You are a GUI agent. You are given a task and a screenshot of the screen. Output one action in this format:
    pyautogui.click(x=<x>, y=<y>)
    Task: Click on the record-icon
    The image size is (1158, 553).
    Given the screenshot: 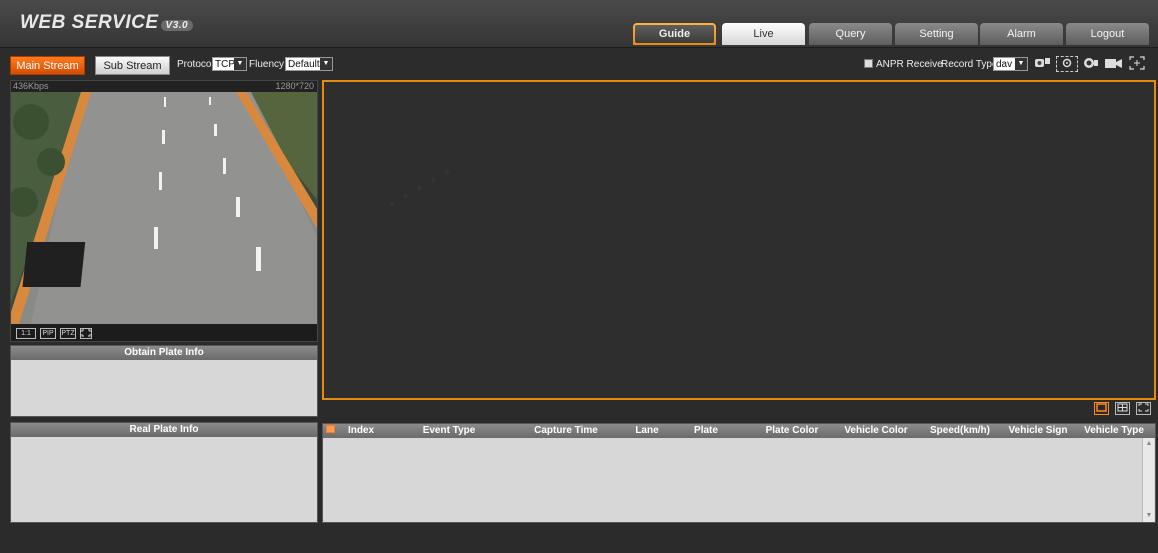 What is the action you would take?
    pyautogui.click(x=1091, y=64)
    